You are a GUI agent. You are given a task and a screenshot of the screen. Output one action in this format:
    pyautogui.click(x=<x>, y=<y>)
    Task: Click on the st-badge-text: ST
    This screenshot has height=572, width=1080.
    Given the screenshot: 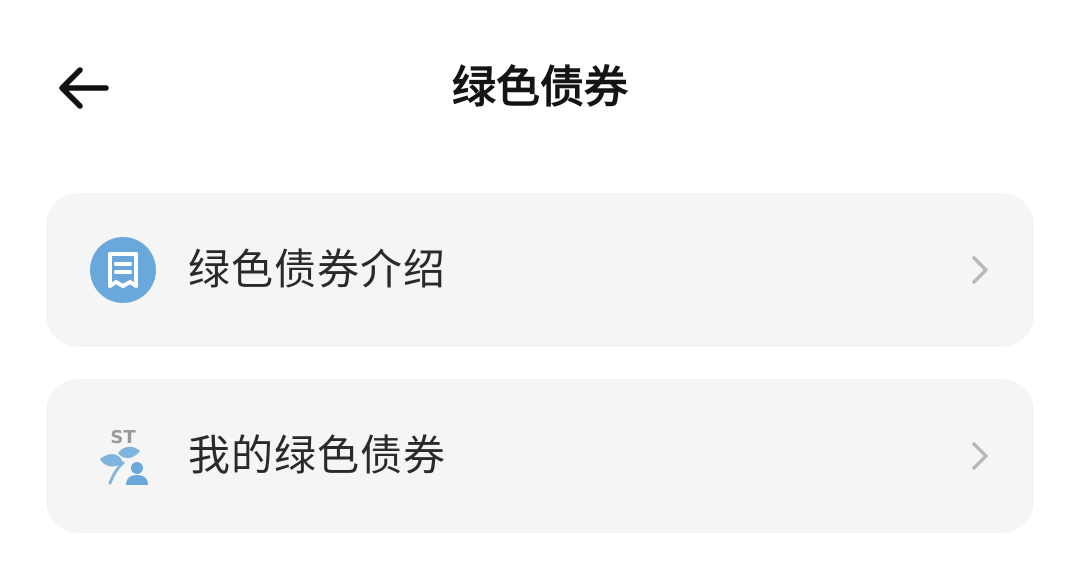 What is the action you would take?
    pyautogui.click(x=123, y=437)
    